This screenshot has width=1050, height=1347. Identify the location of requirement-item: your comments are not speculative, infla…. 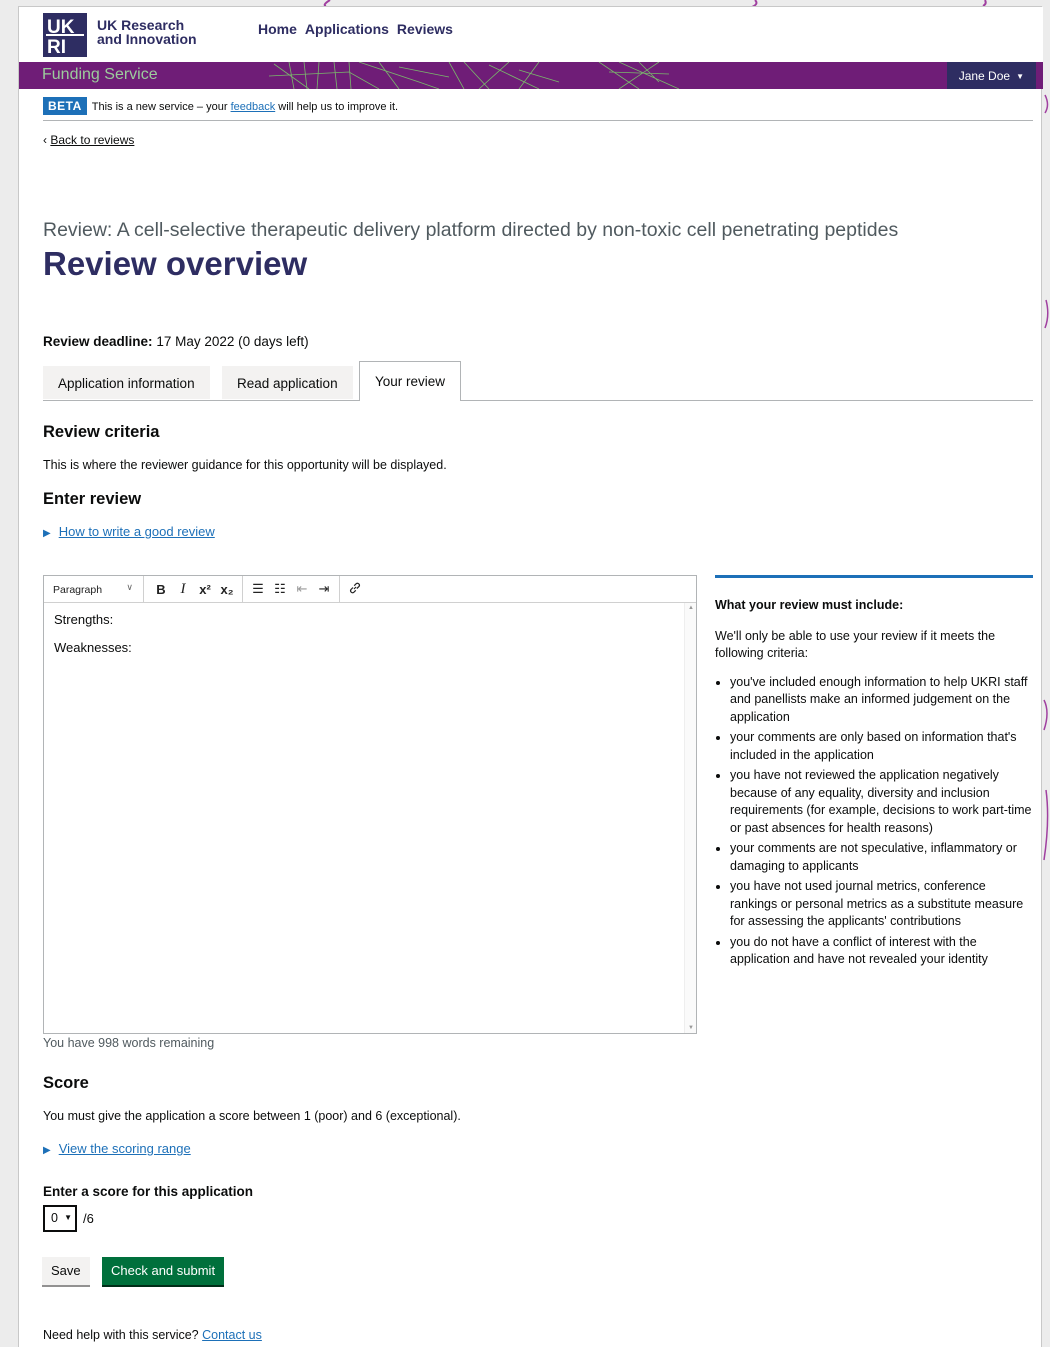
(881, 857).